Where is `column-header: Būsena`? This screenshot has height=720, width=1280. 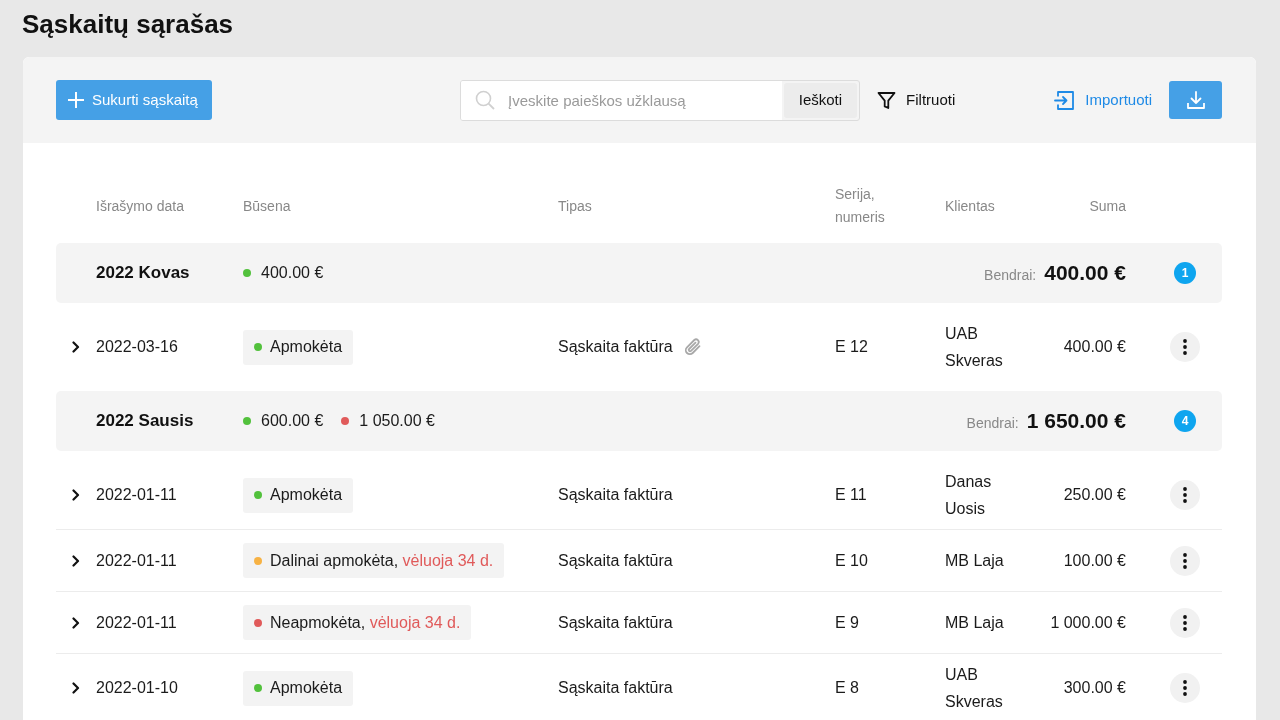 column-header: Būsena is located at coordinates (267, 206).